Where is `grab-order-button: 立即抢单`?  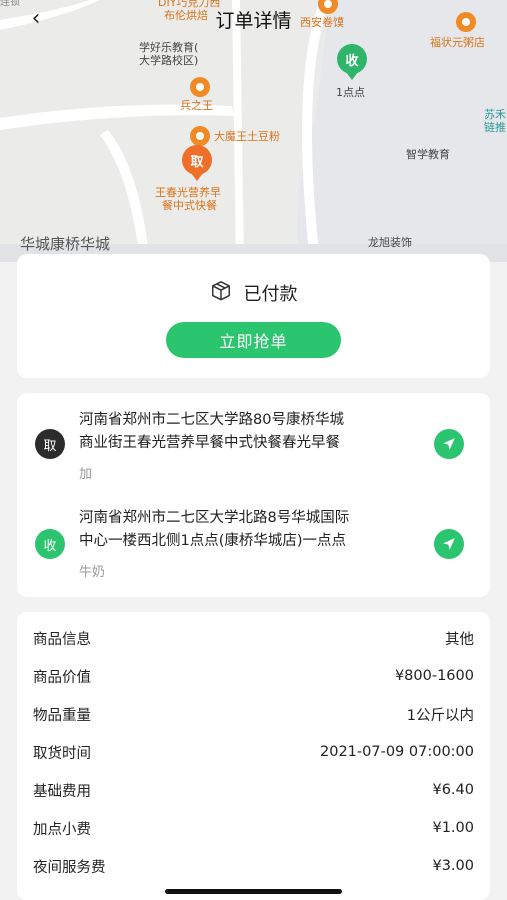
grab-order-button: 立即抢单 is located at coordinates (253, 340).